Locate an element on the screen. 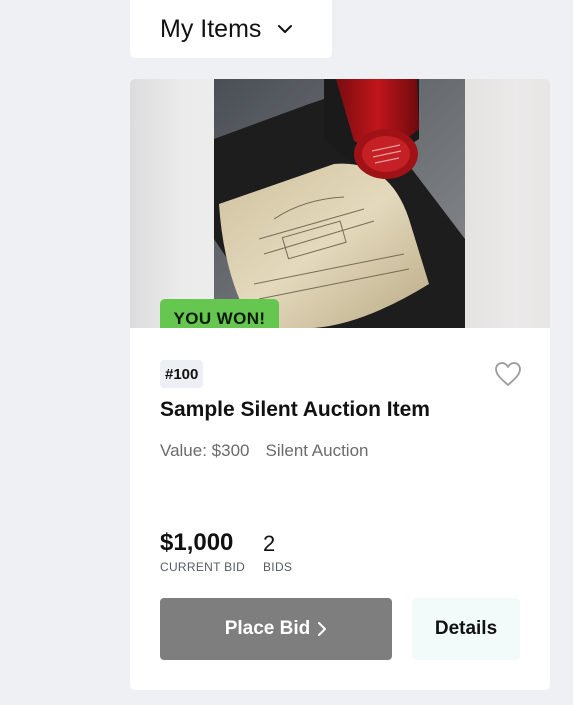 The width and height of the screenshot is (573, 705). bid-count: 2 is located at coordinates (269, 543).